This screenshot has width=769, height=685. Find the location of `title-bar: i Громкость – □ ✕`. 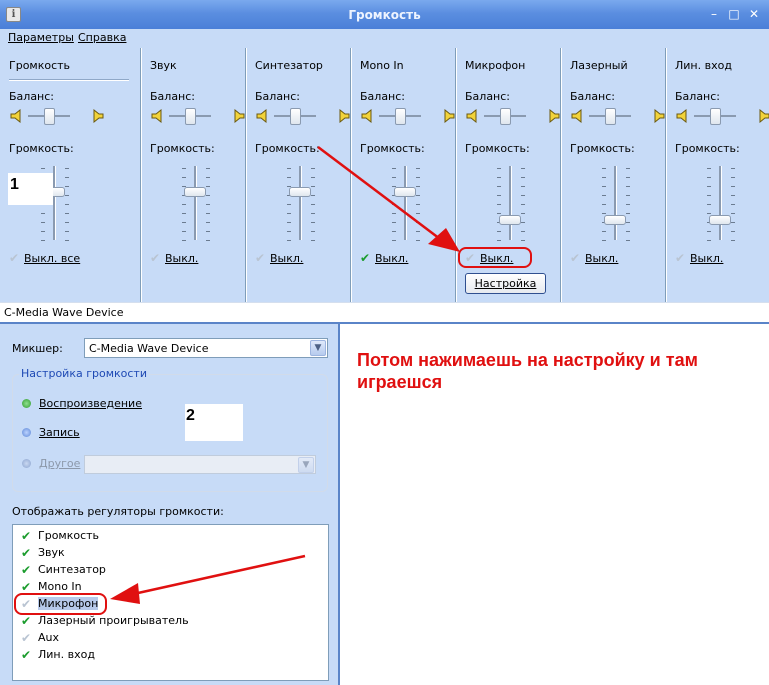

title-bar: i Громкость – □ ✕ is located at coordinates (384, 14).